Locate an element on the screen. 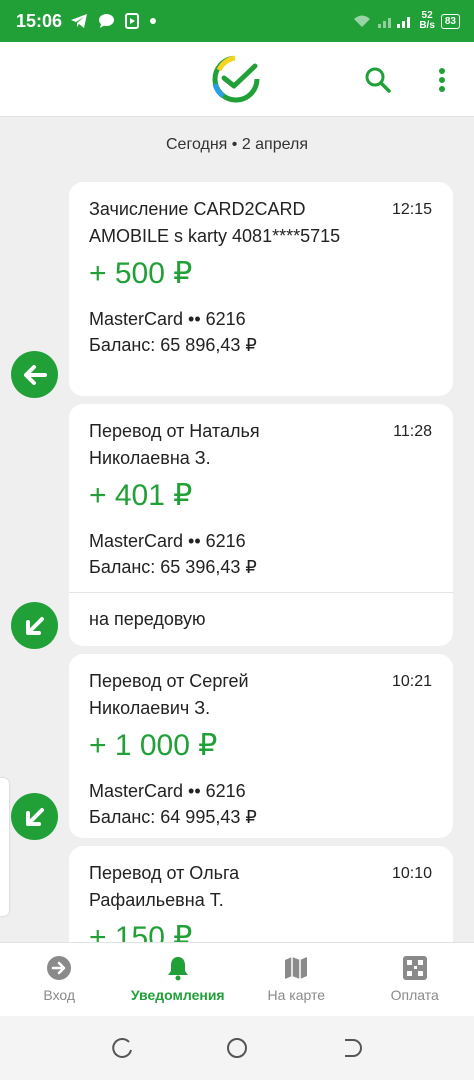 The image size is (474, 1080). nav-label: Оплата is located at coordinates (414, 995).